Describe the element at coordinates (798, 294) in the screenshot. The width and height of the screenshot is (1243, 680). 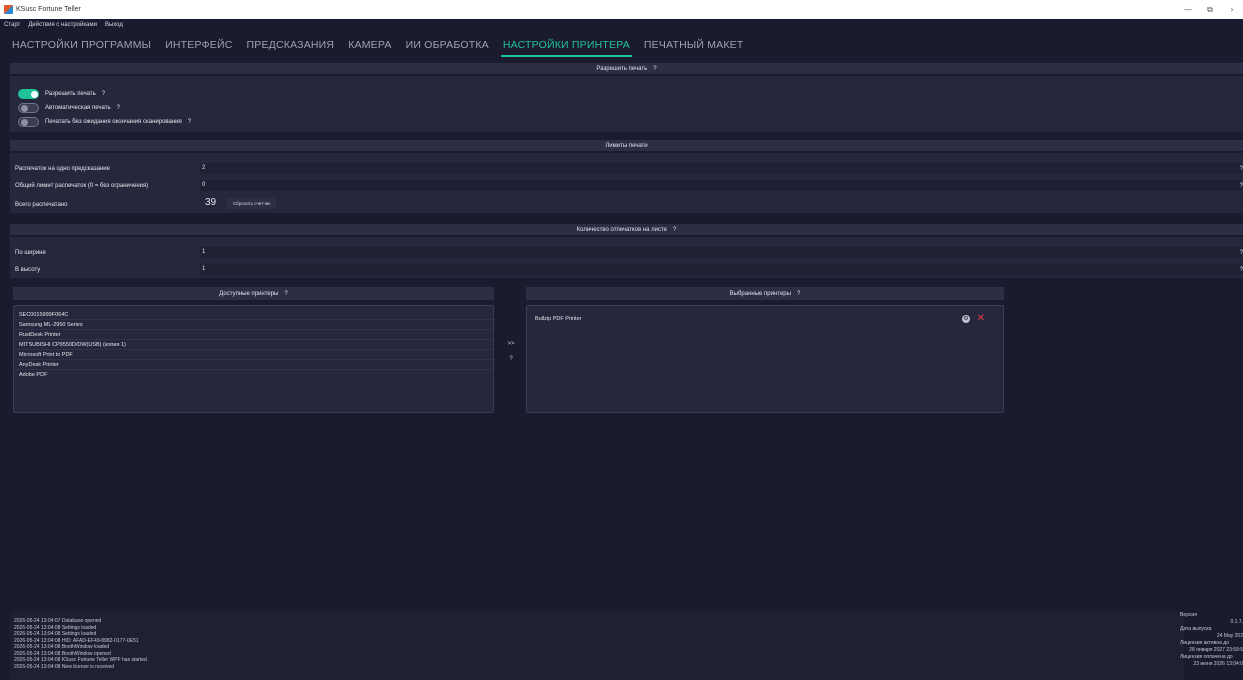
I see `selected-printers-help-icon: ?` at that location.